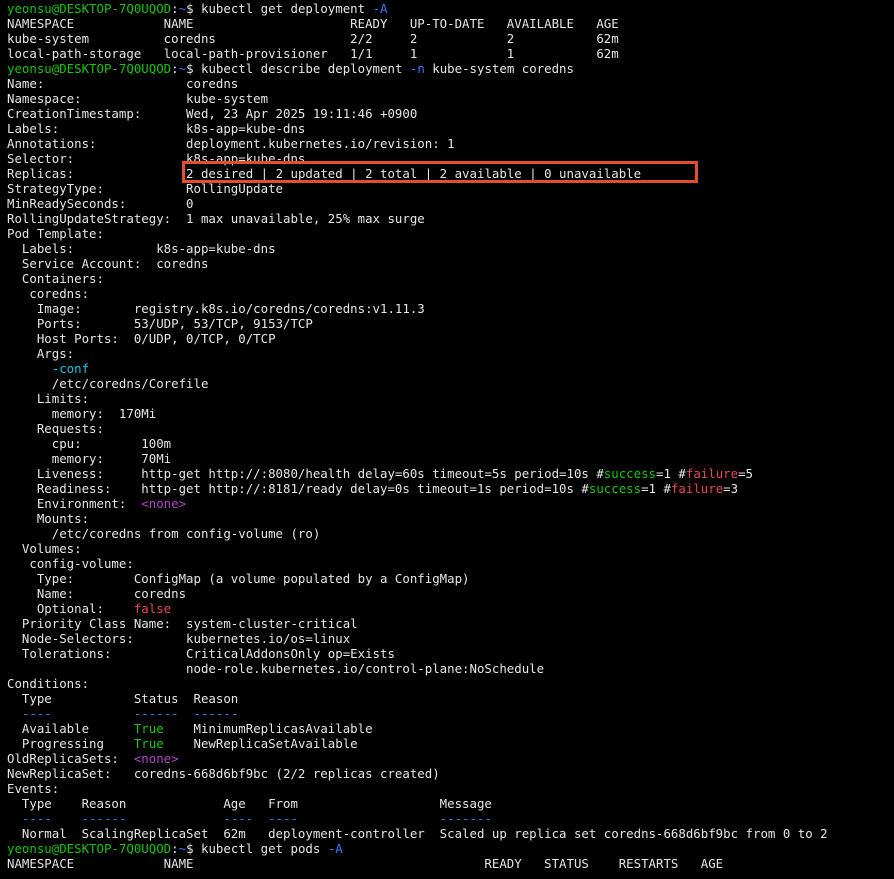  What do you see at coordinates (417, 68) in the screenshot?
I see `command-flag: -n` at bounding box center [417, 68].